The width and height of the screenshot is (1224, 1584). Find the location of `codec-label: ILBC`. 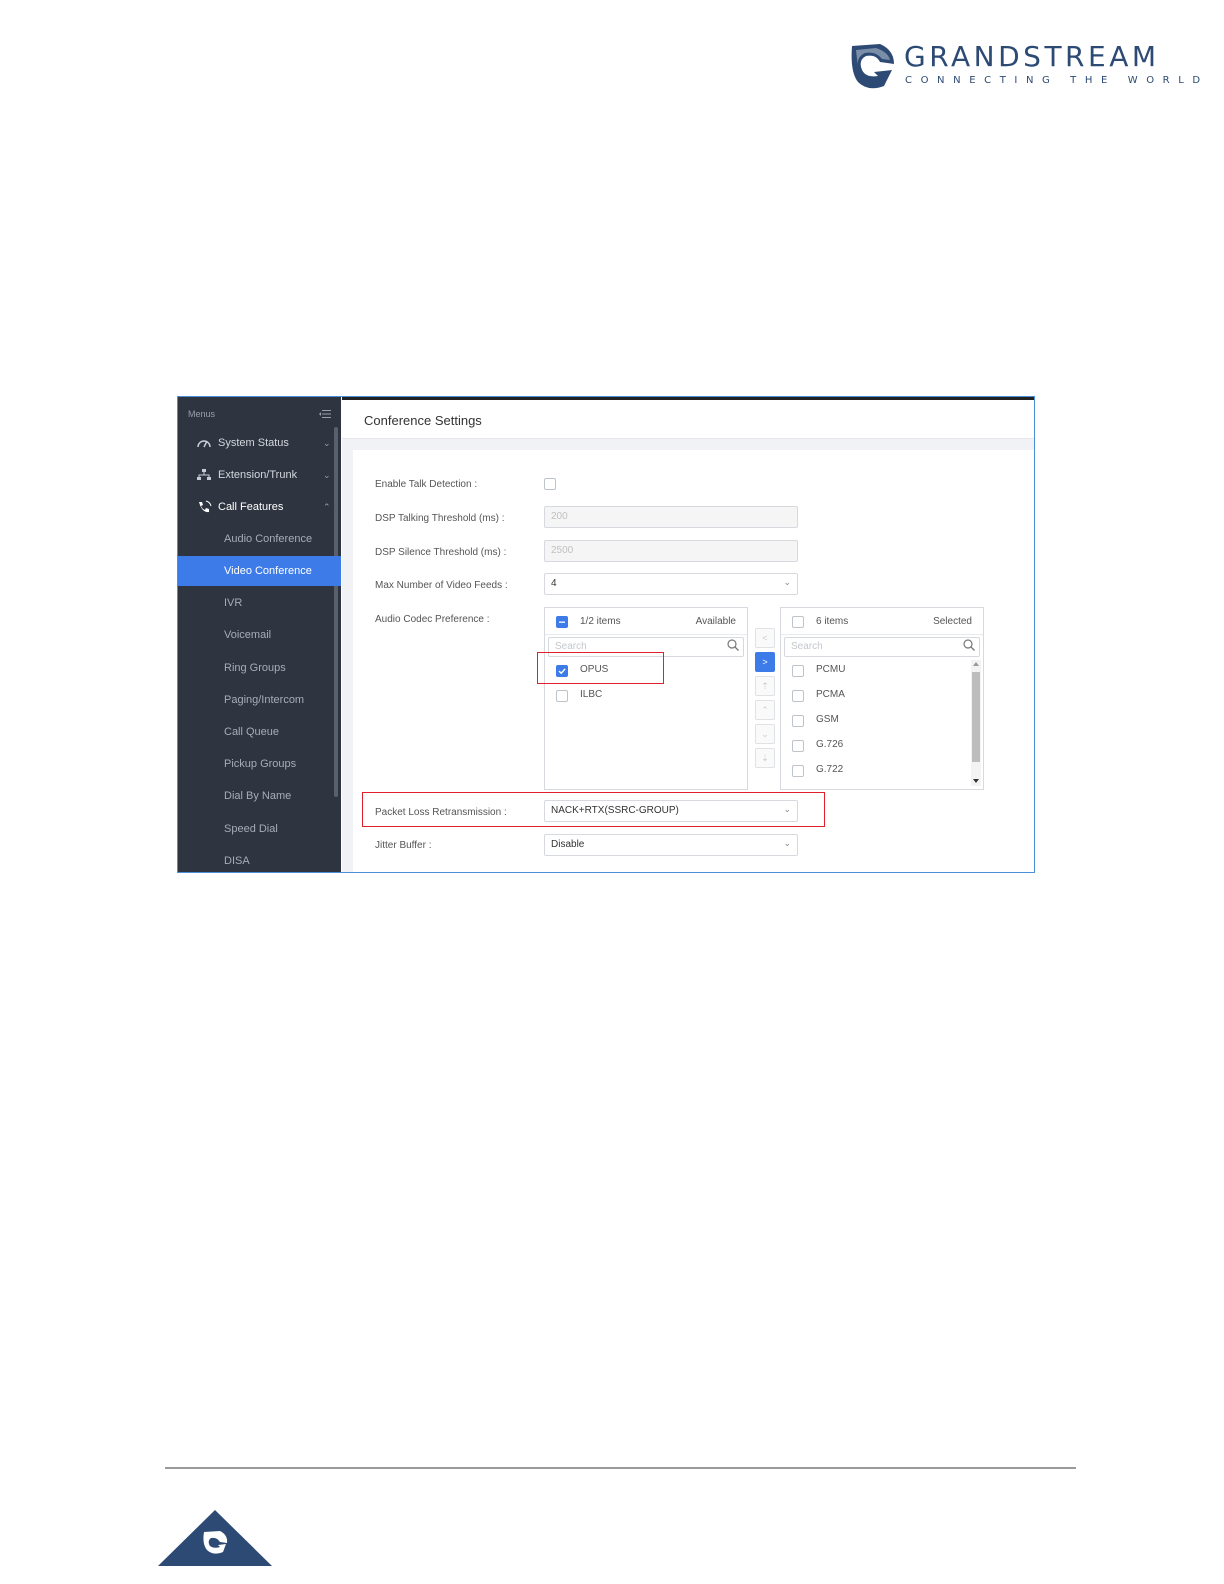

codec-label: ILBC is located at coordinates (591, 694).